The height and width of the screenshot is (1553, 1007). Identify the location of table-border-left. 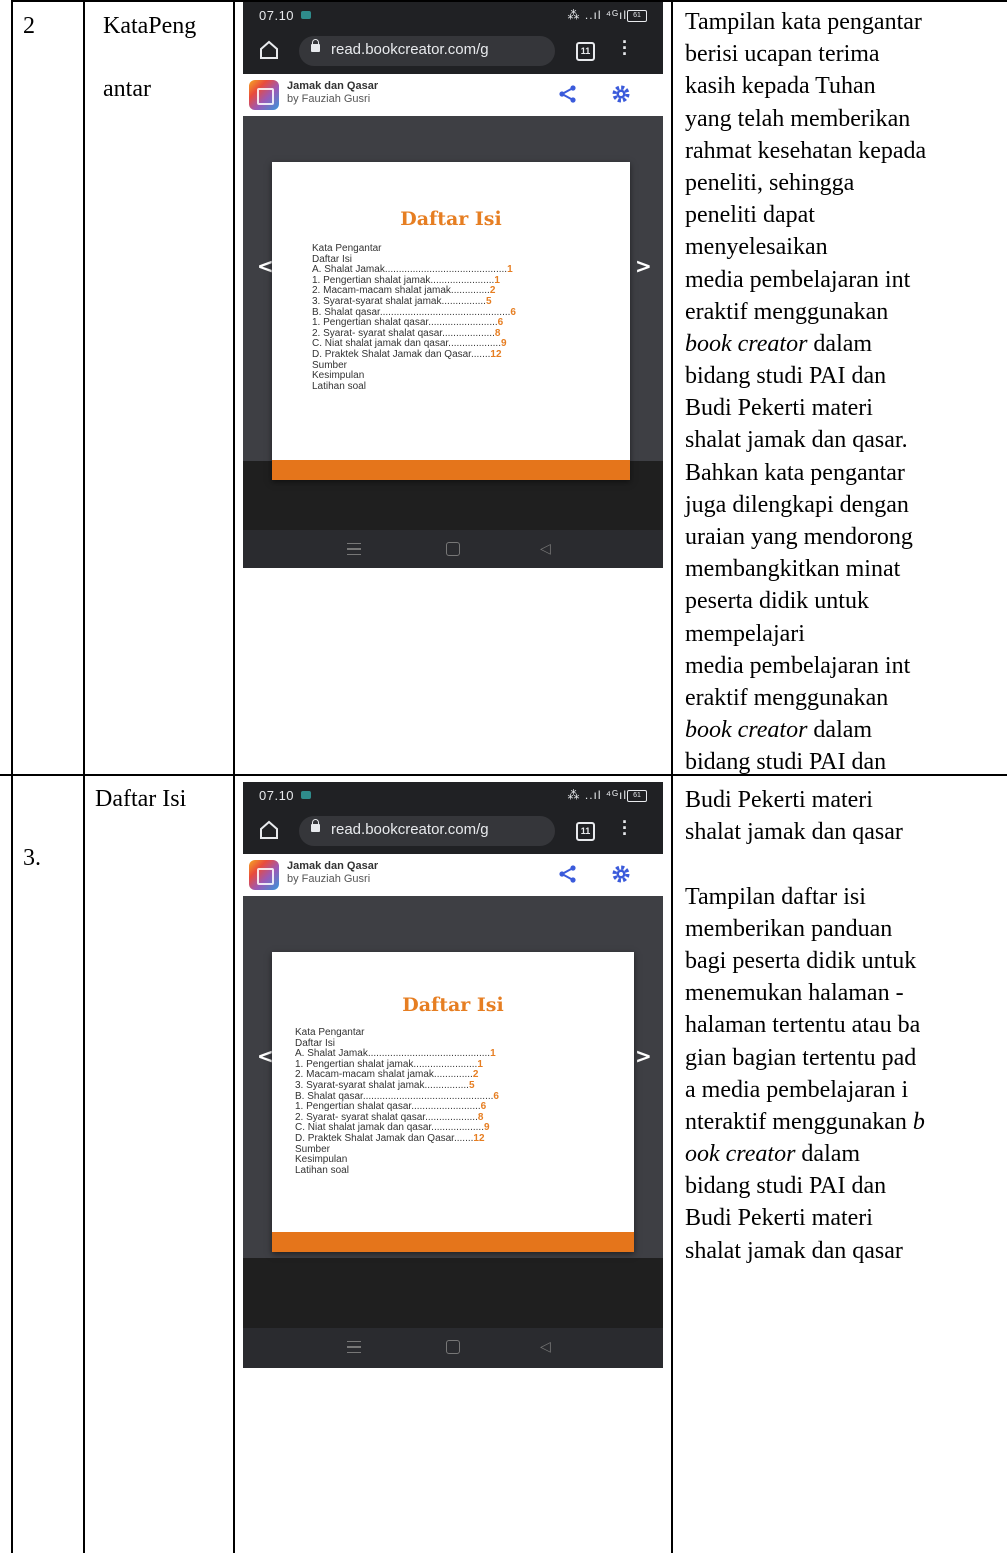
(12, 776).